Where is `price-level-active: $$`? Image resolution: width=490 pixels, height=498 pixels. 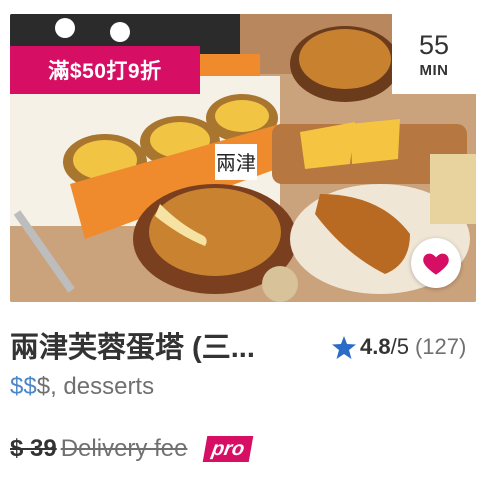
price-level-active: $$ is located at coordinates (23, 386).